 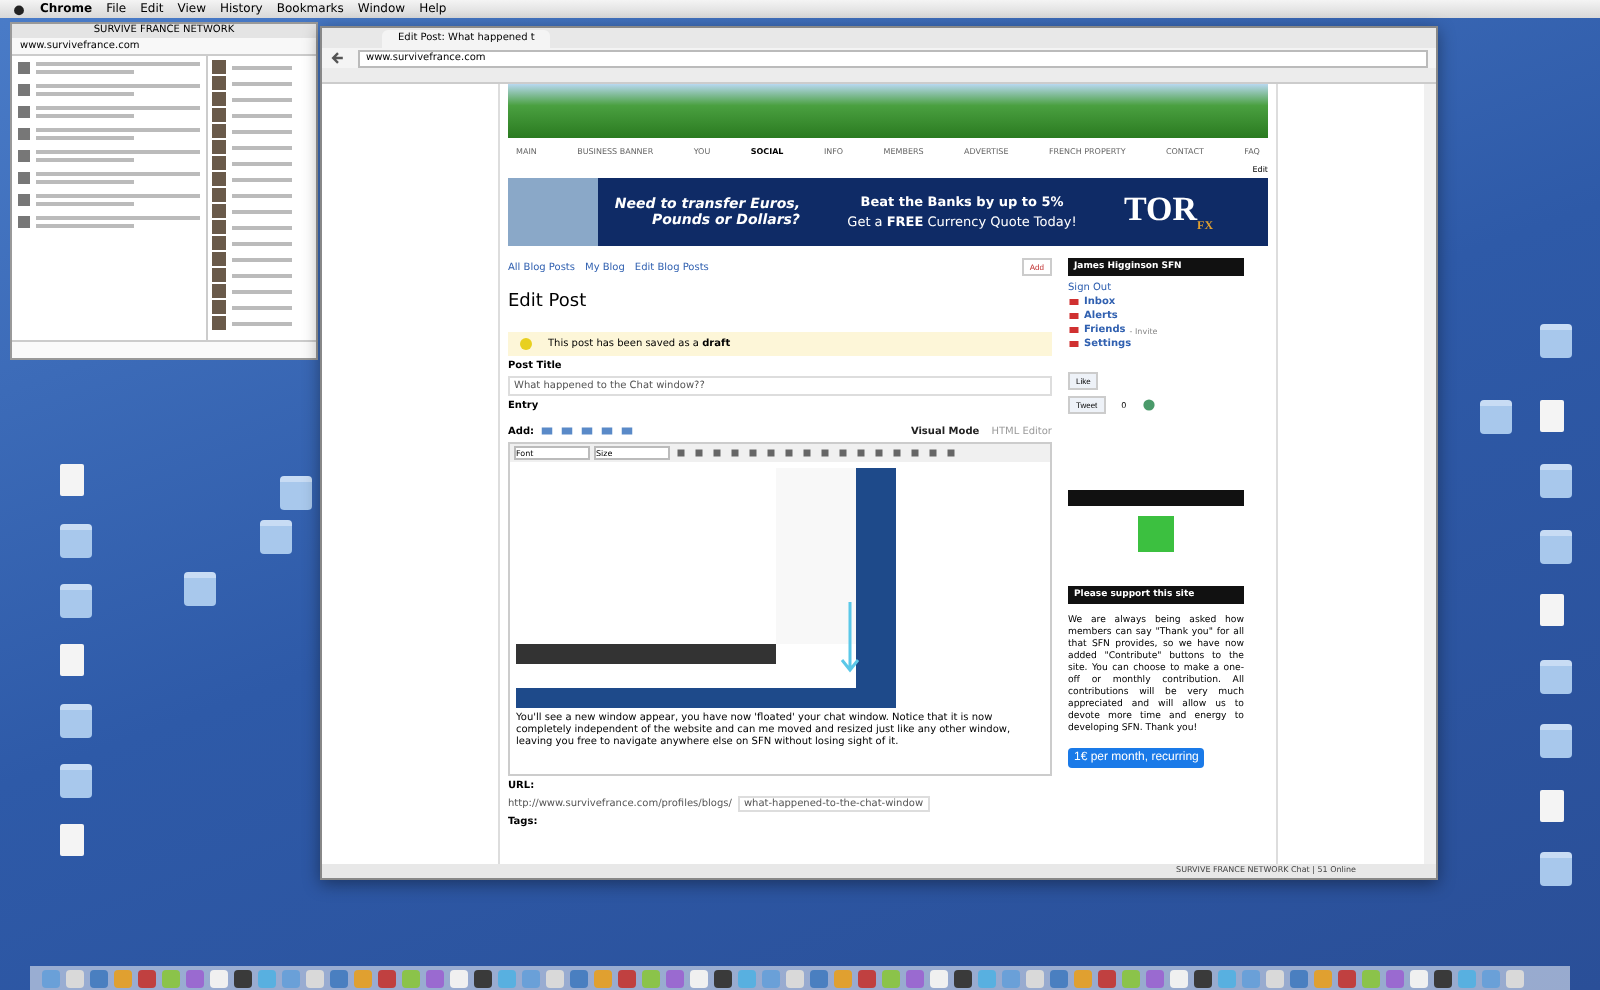 What do you see at coordinates (526, 344) in the screenshot?
I see `notice-icon` at bounding box center [526, 344].